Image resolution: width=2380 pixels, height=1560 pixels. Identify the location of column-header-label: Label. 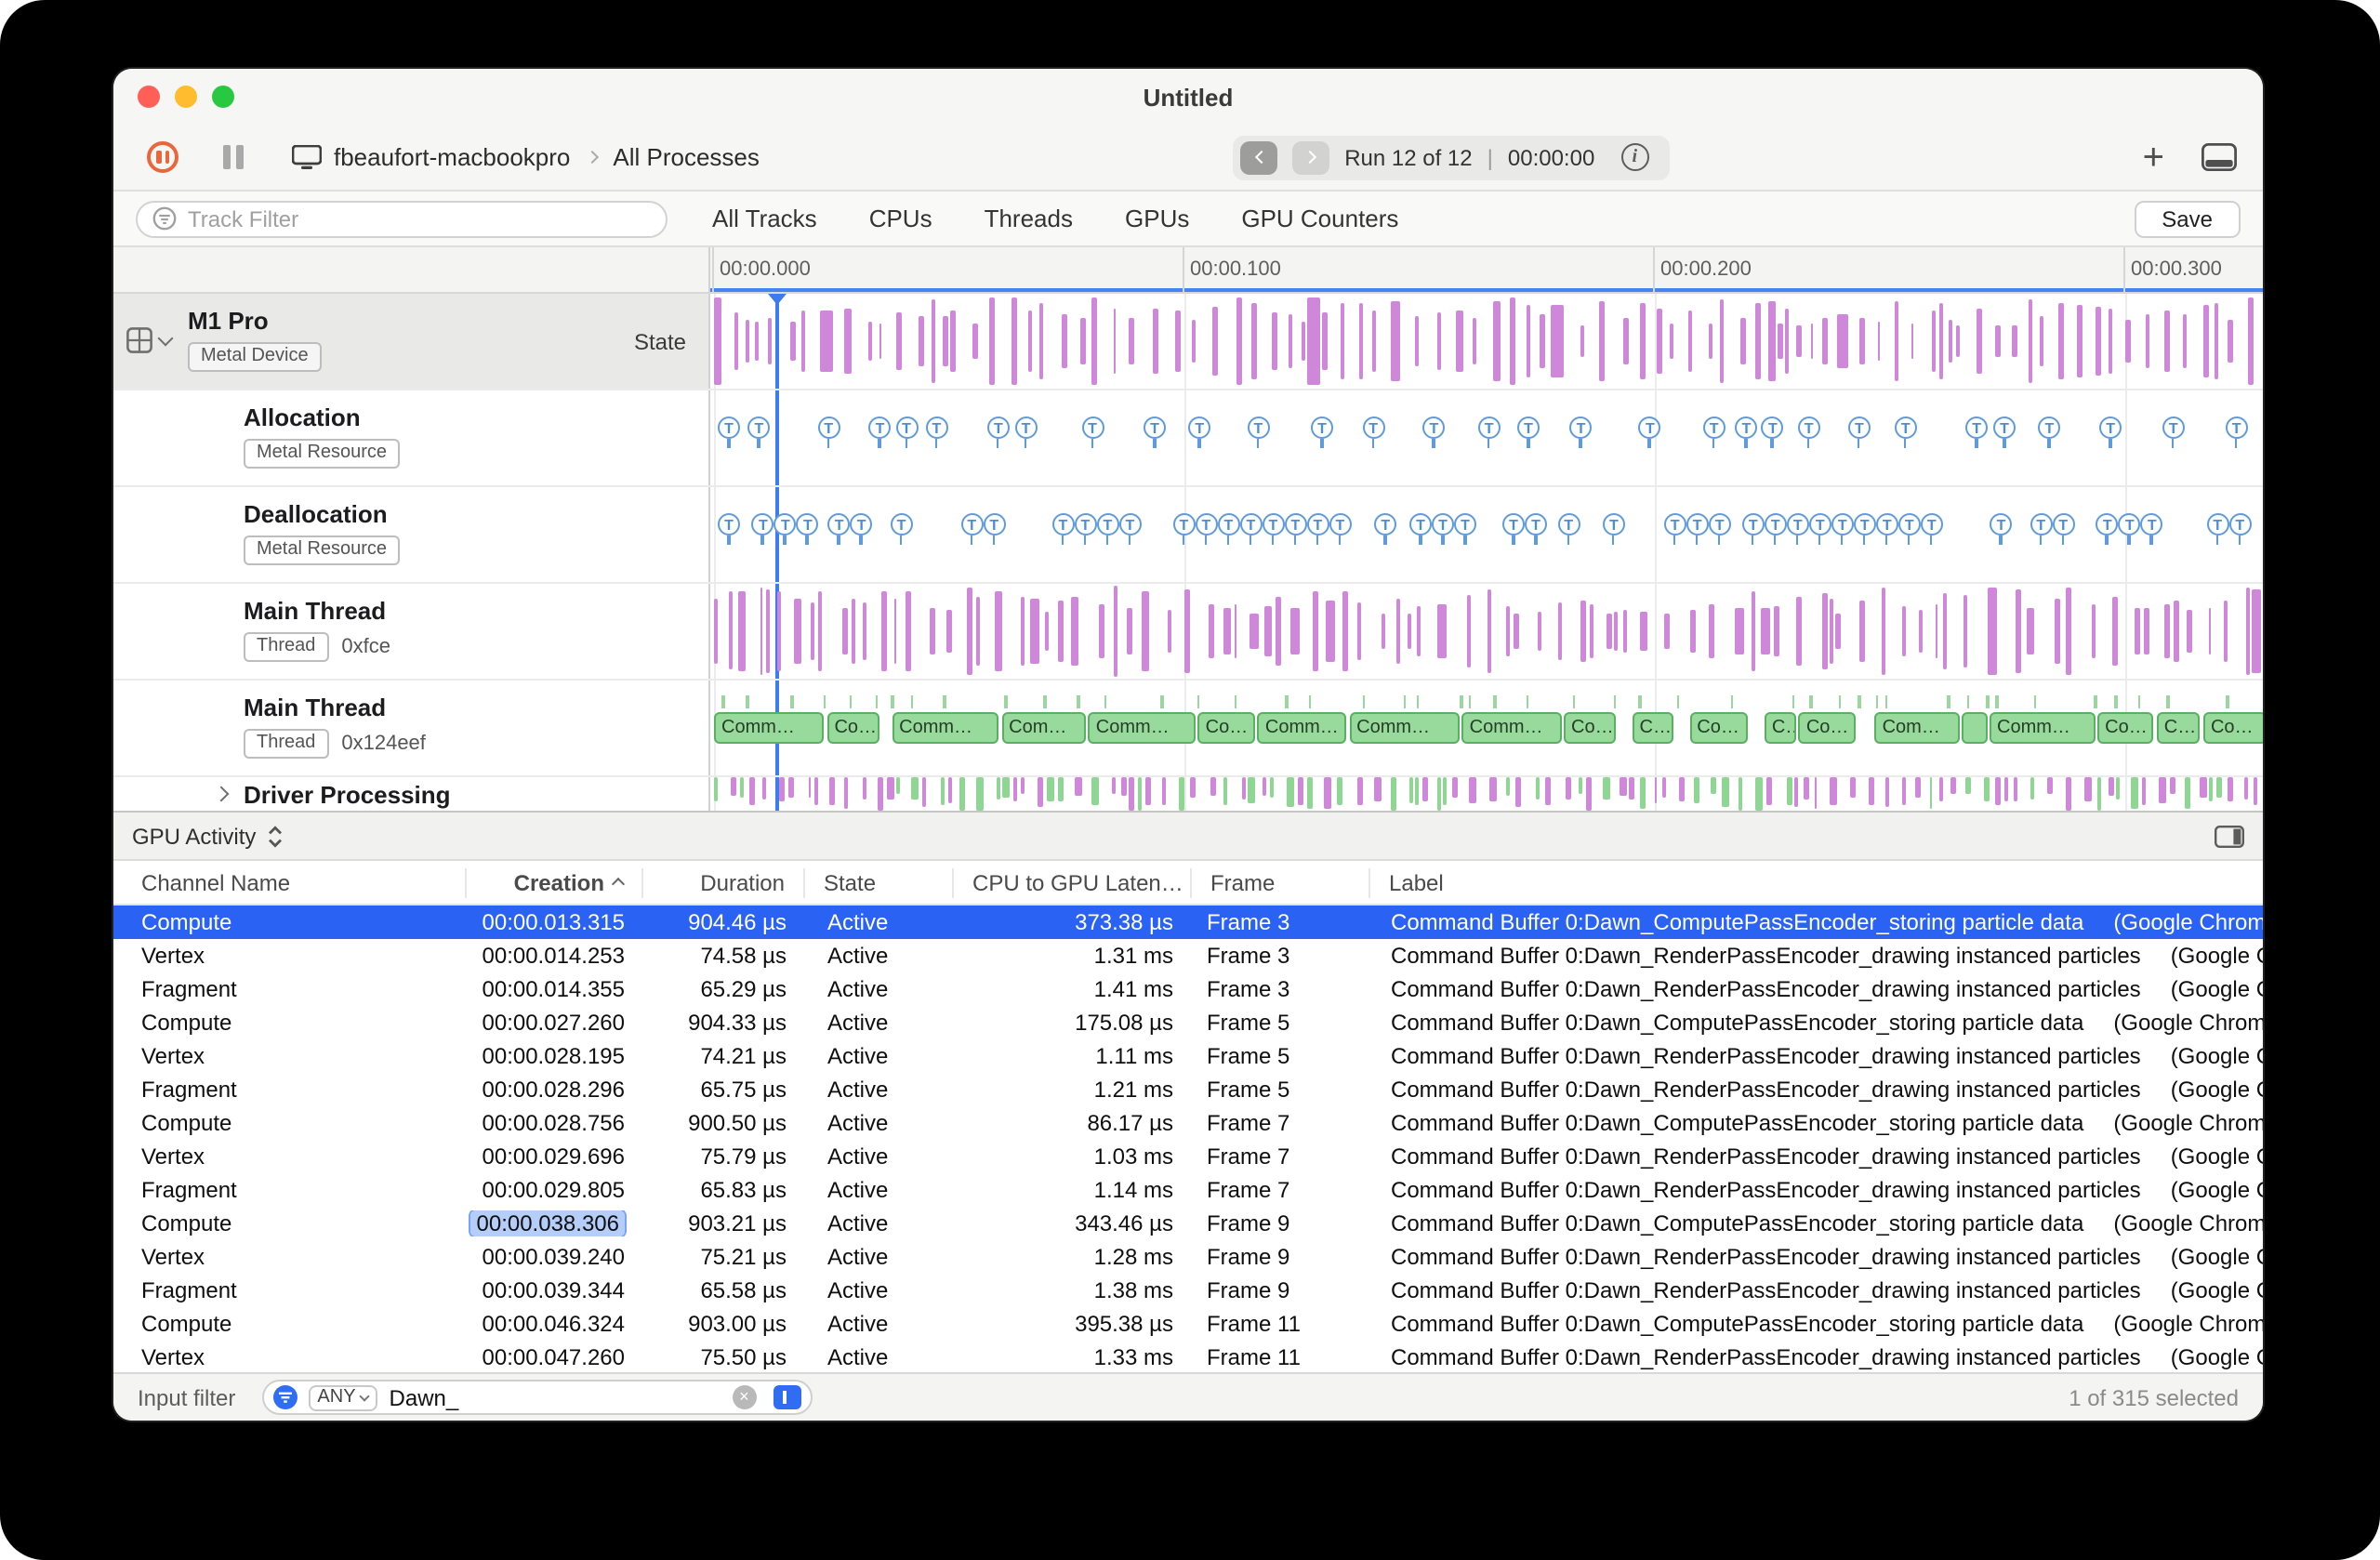
(1816, 882).